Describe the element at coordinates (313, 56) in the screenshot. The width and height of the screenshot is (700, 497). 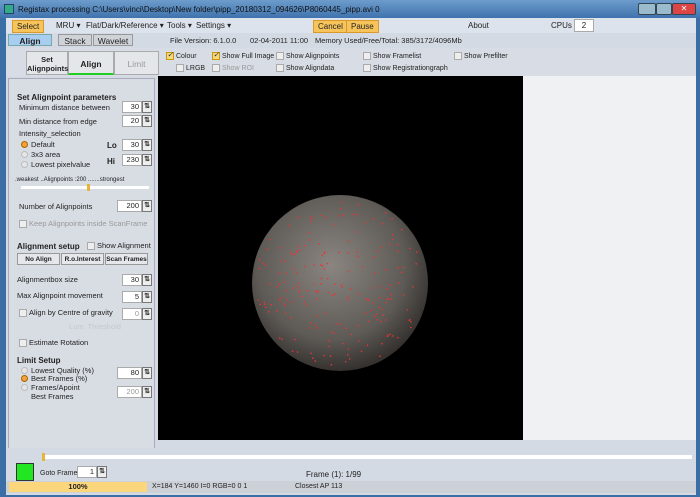
I see `show-alignpoints-label: Show Alignpoints` at that location.